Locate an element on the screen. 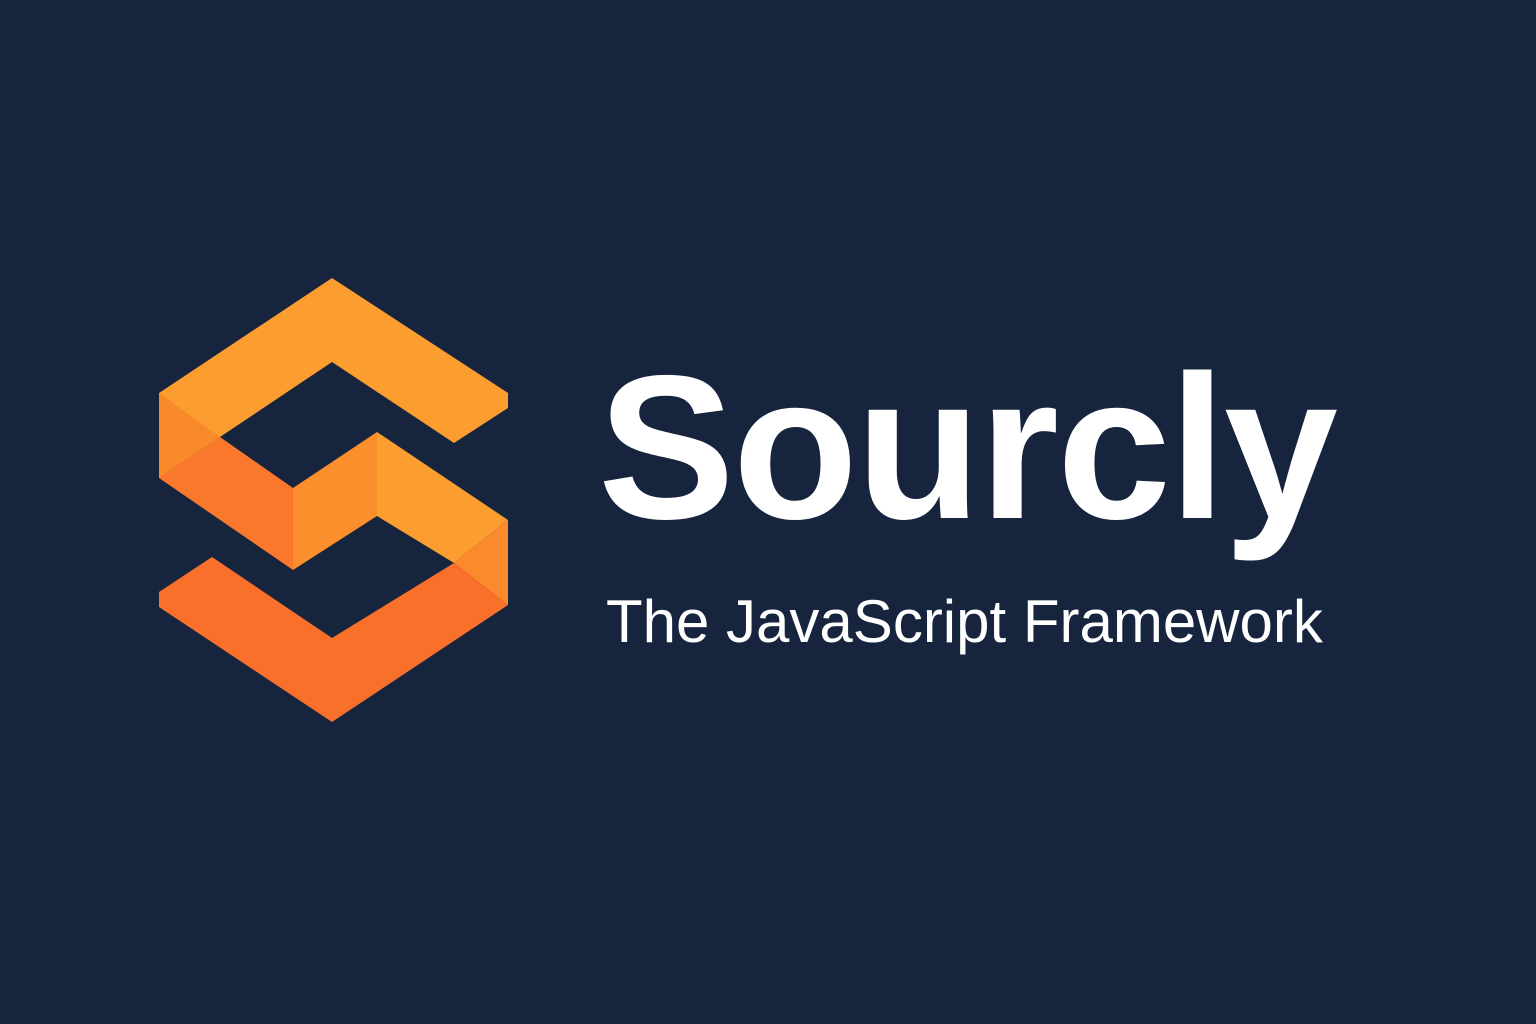  logo-bottom-chevron is located at coordinates (333, 639).